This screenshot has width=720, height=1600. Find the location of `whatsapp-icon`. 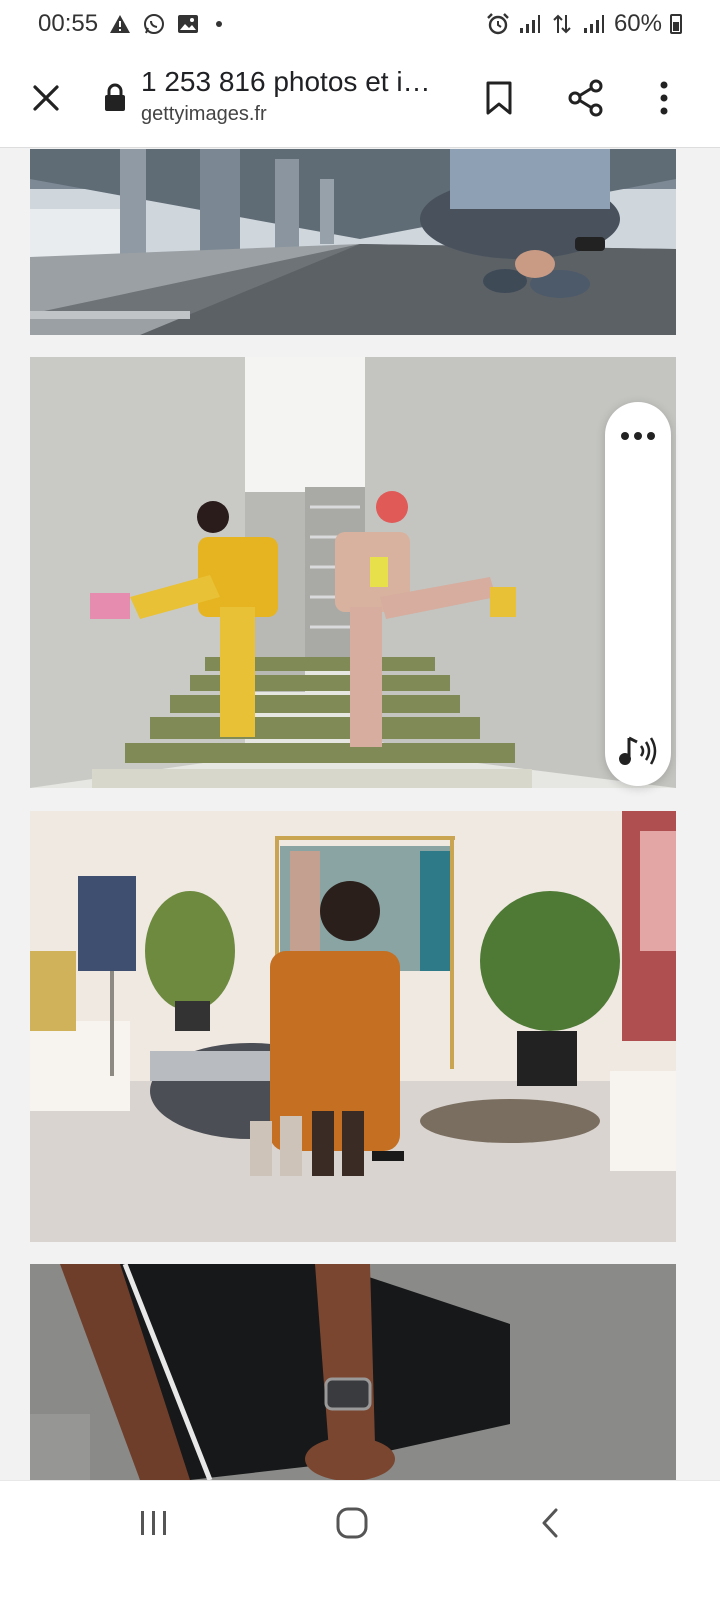

whatsapp-icon is located at coordinates (154, 24).